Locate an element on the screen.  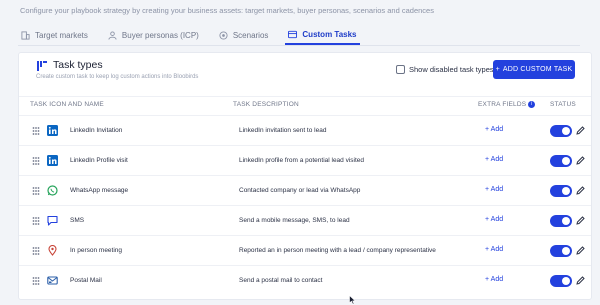
task-name: Postal Mail is located at coordinates (86, 280).